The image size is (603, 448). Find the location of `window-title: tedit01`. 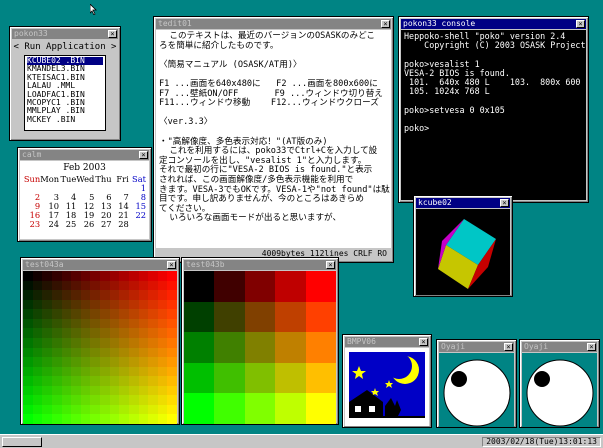

window-title: tedit01 is located at coordinates (175, 23).